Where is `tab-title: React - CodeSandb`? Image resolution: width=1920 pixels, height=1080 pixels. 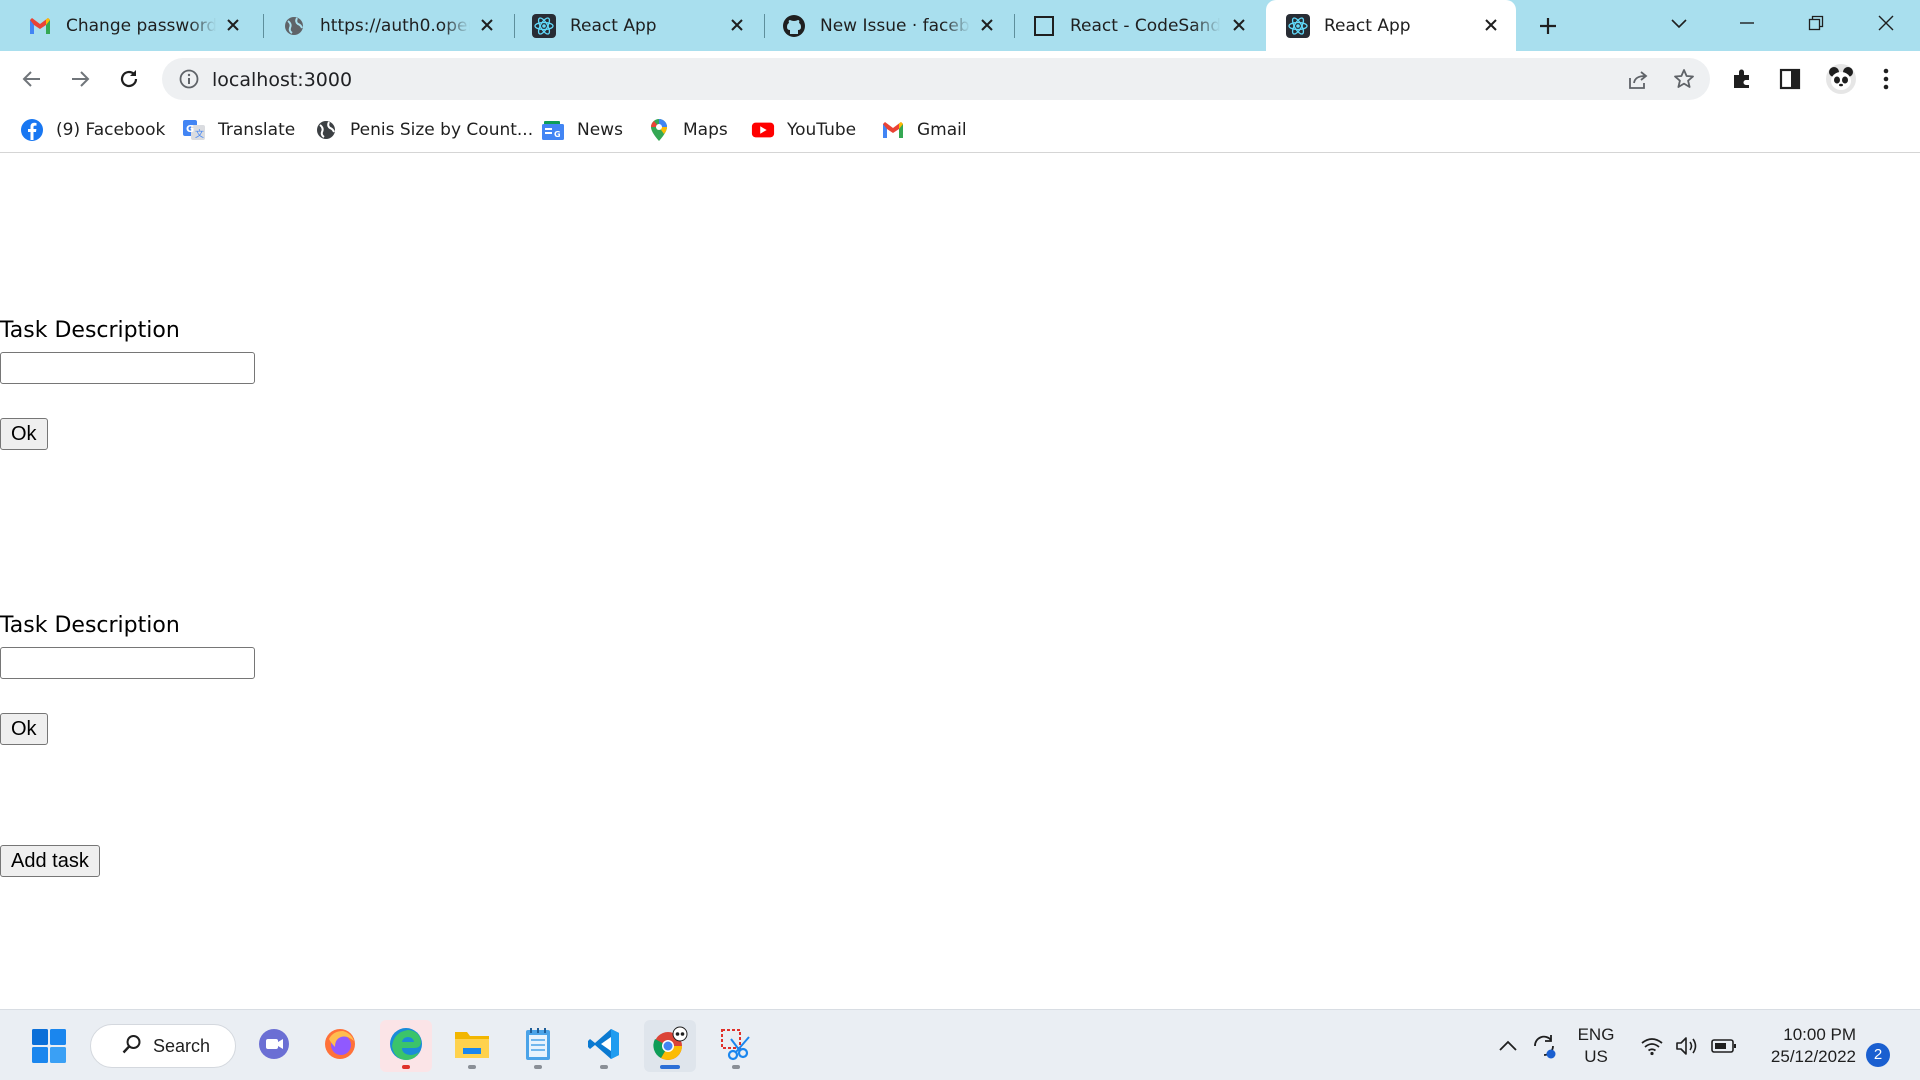
tab-title: React - CodeSandb is located at coordinates (1145, 25).